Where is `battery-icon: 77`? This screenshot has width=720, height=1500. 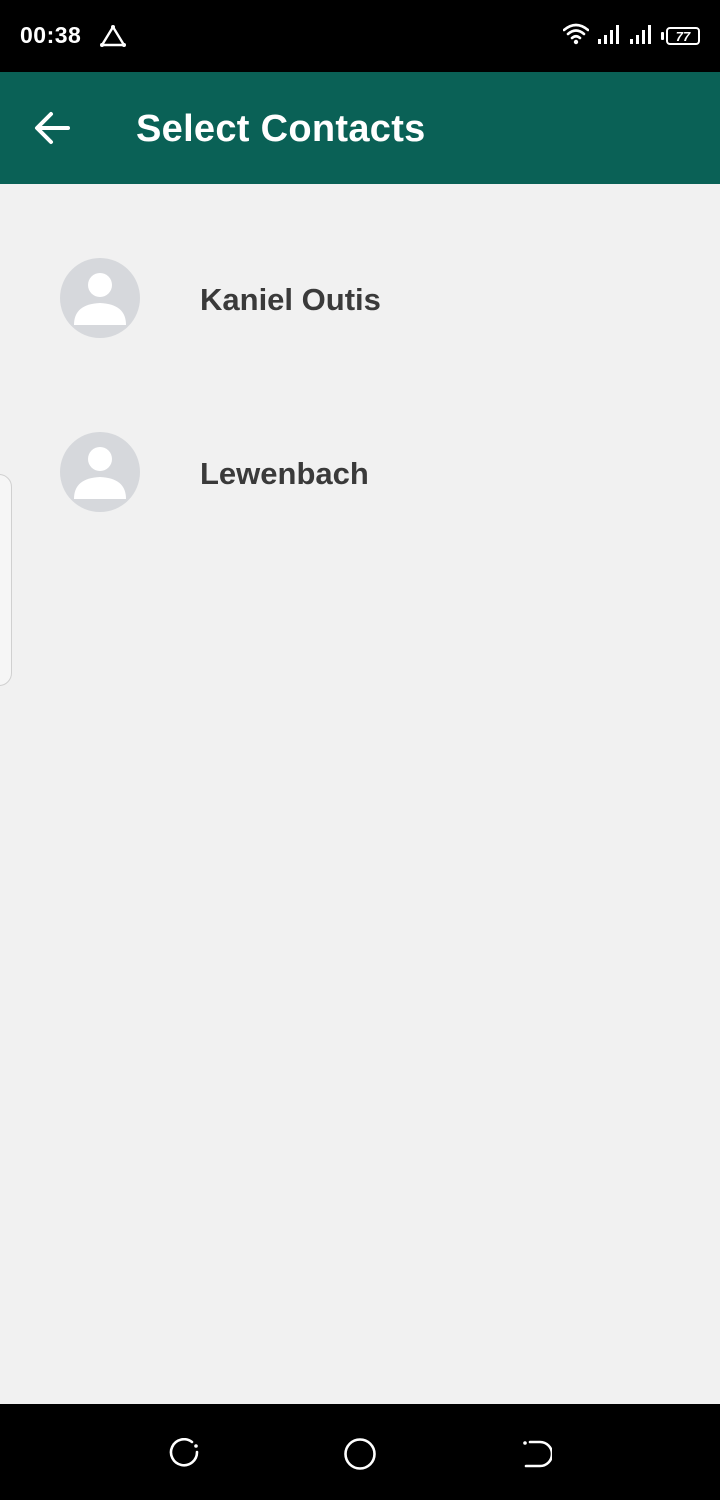 battery-icon: 77 is located at coordinates (680, 36).